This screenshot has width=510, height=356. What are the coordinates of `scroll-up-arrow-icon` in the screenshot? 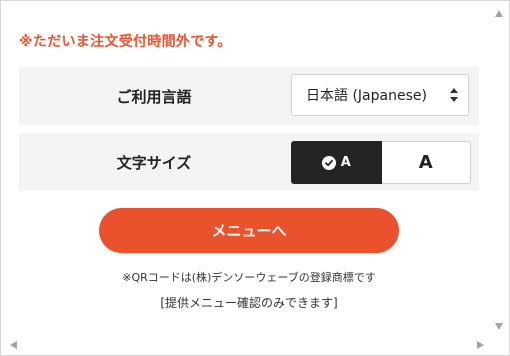 It's located at (499, 13).